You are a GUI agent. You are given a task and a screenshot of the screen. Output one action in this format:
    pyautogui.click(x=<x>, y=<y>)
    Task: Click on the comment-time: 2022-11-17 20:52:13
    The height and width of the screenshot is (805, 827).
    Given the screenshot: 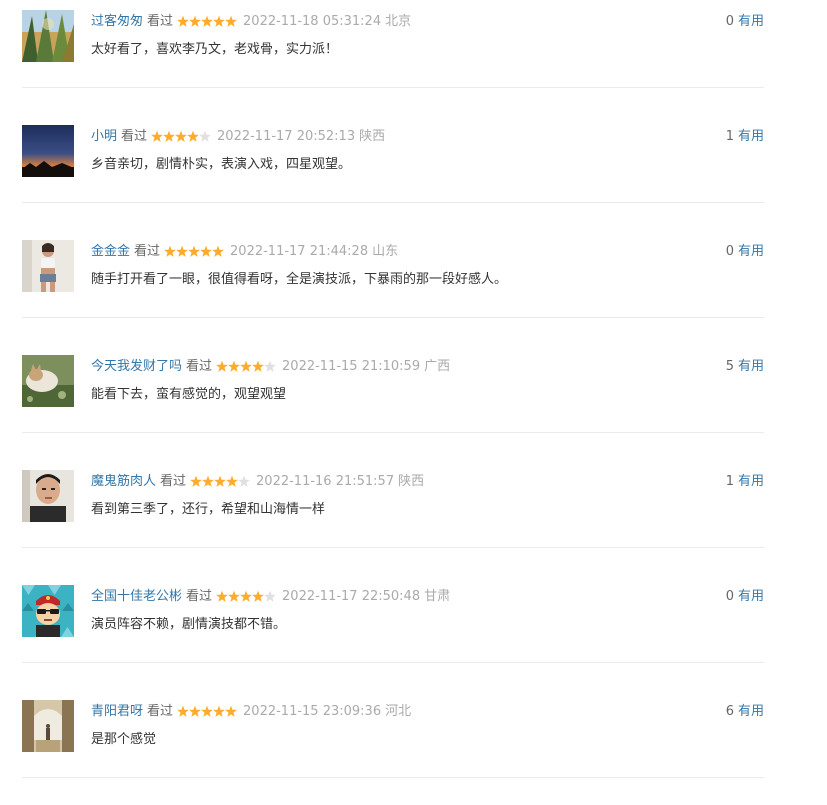 What is the action you would take?
    pyautogui.click(x=286, y=136)
    